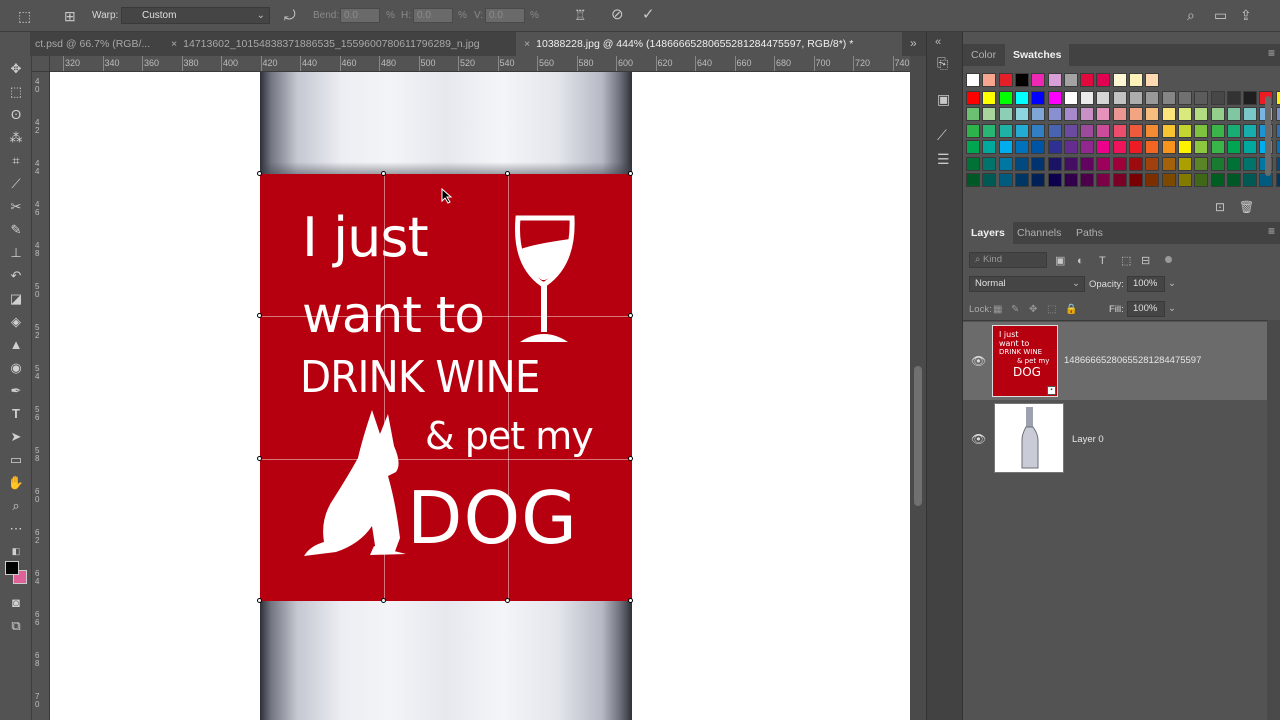 The height and width of the screenshot is (720, 1280). What do you see at coordinates (1273, 520) in the screenshot?
I see `layers-scrollbar` at bounding box center [1273, 520].